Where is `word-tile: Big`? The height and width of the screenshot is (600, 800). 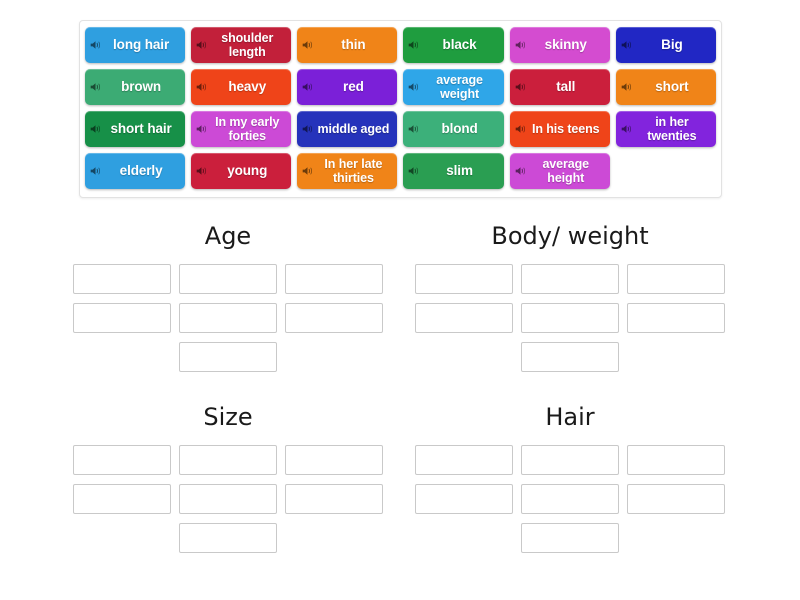 word-tile: Big is located at coordinates (665, 45).